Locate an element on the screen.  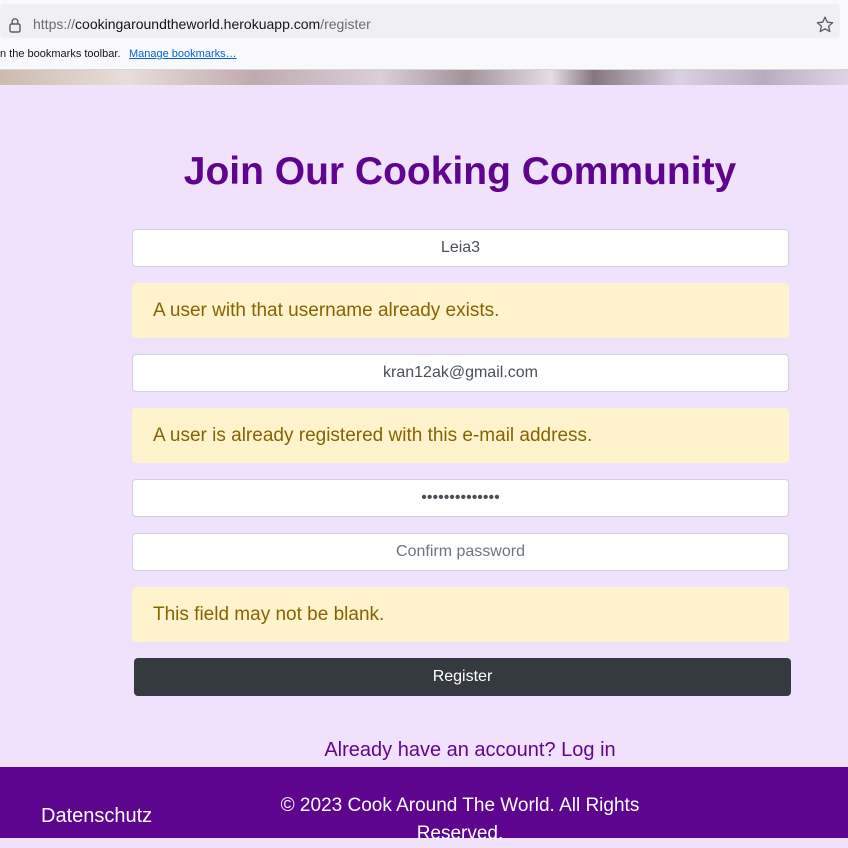
bookmarks-message: n the bookmarks toolbar. is located at coordinates (60, 54).